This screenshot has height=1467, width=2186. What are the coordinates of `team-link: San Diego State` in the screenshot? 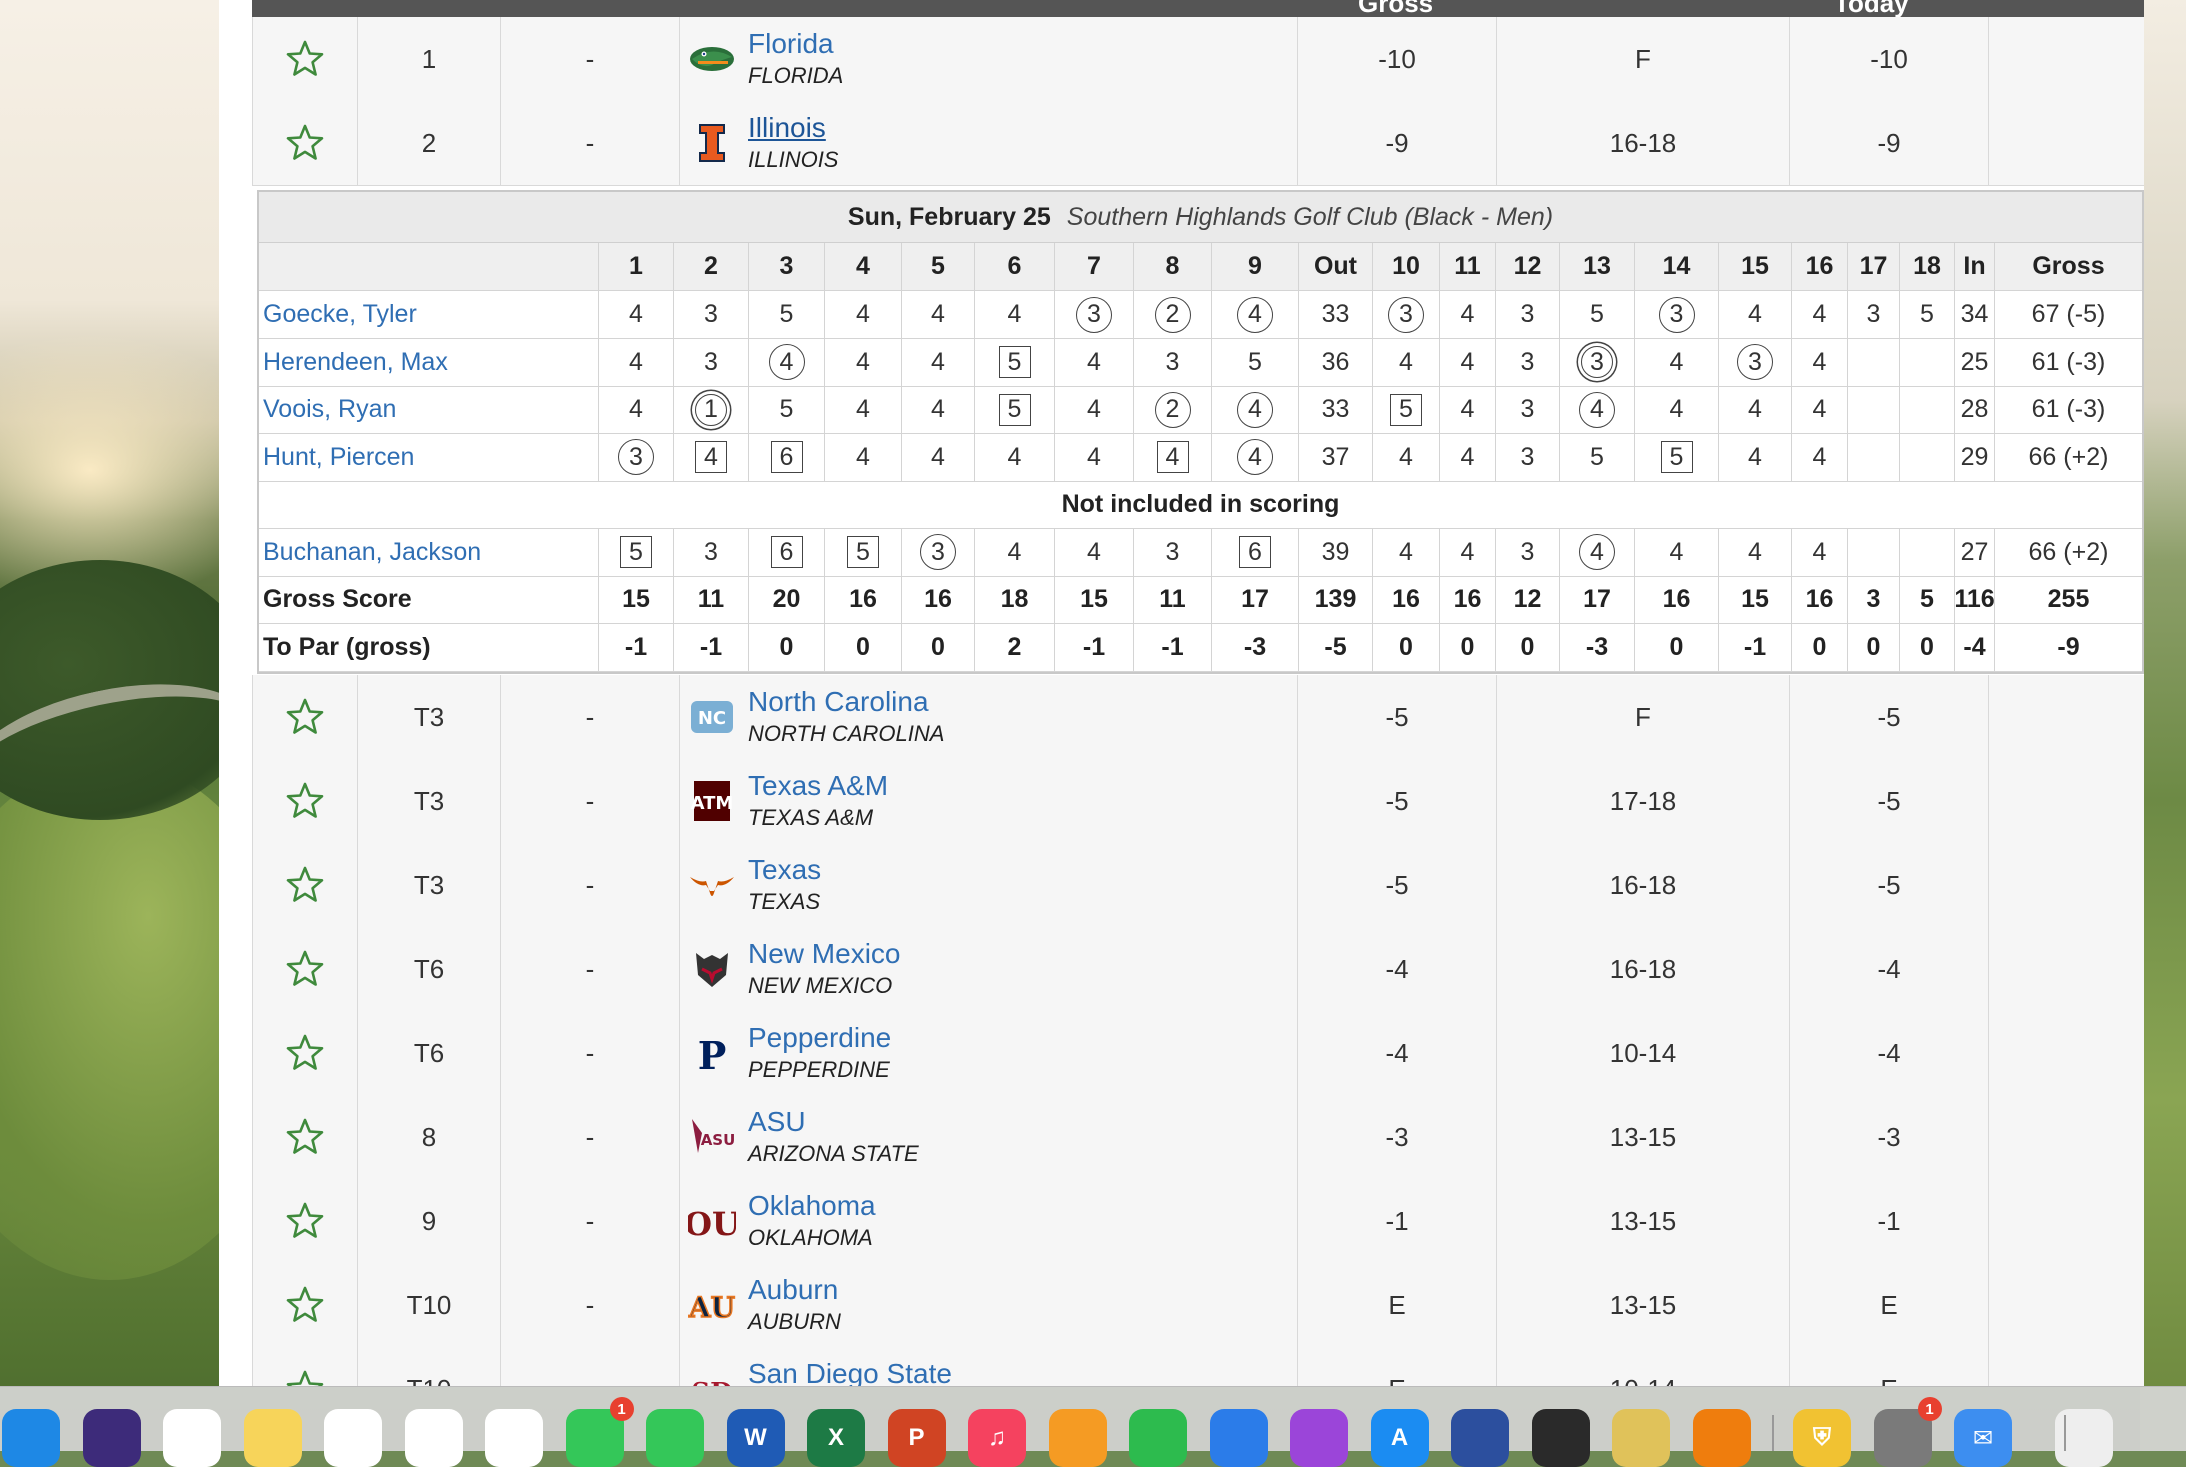 It's located at (850, 1371).